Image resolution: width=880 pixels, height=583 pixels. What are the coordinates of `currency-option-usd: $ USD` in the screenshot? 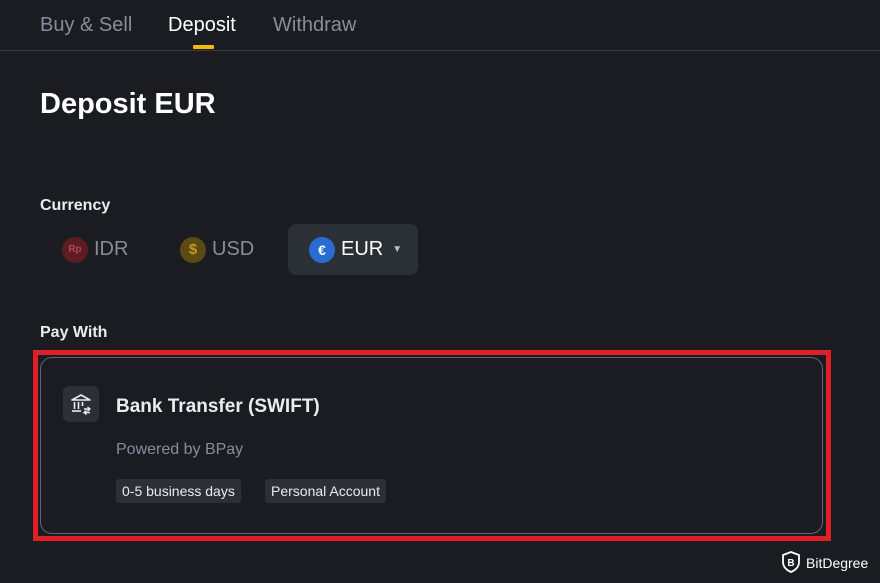 It's located at (217, 249).